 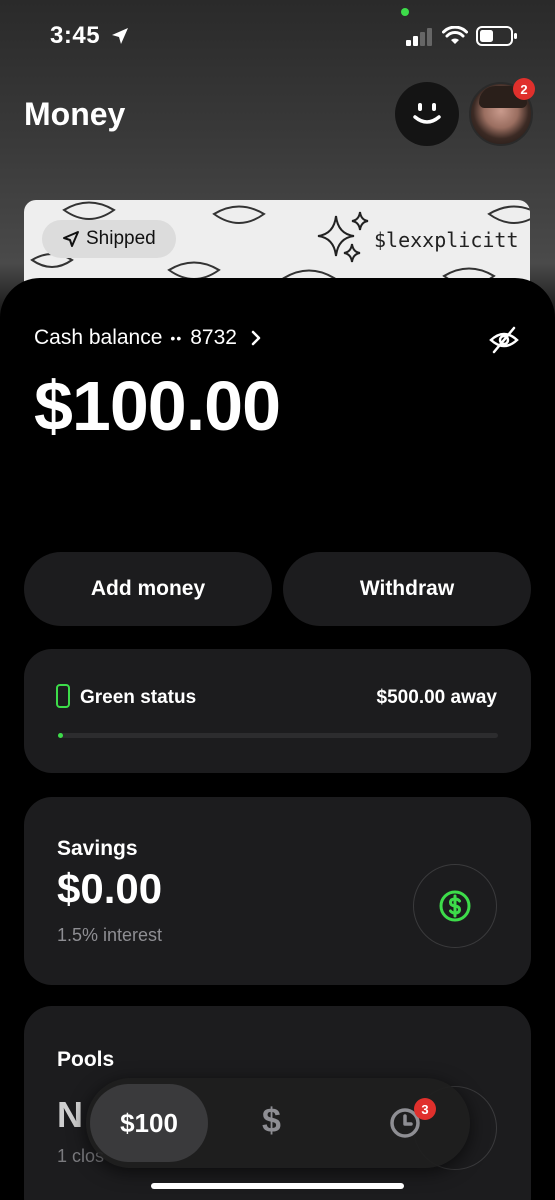 I want to click on cellular-signal-icon, so click(x=419, y=37).